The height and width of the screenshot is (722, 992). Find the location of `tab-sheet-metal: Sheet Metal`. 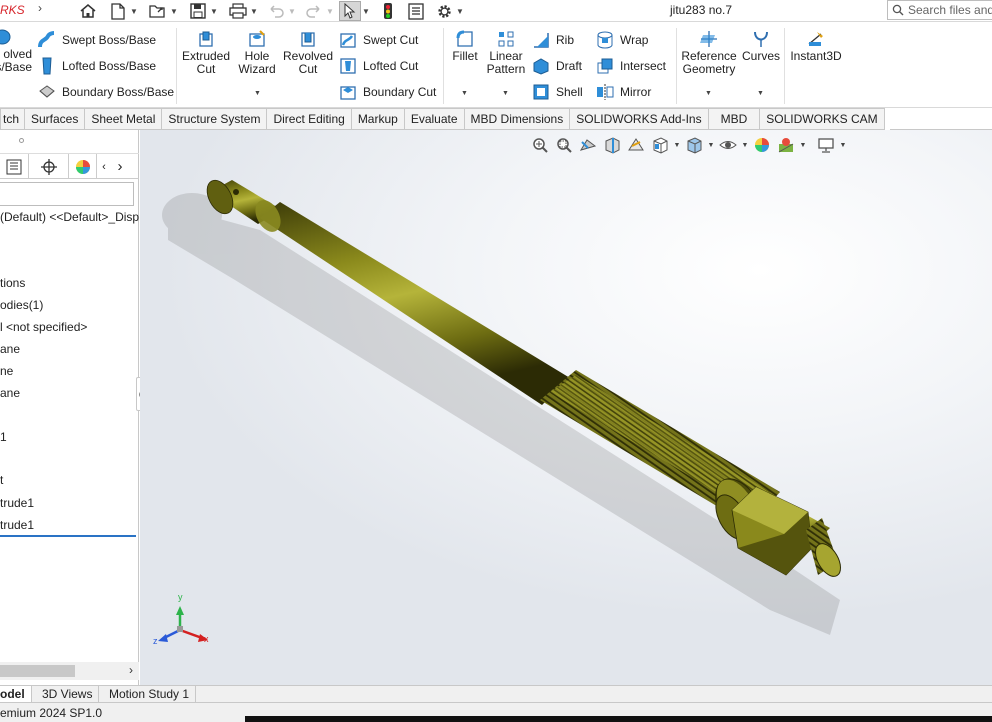

tab-sheet-metal: Sheet Metal is located at coordinates (124, 119).